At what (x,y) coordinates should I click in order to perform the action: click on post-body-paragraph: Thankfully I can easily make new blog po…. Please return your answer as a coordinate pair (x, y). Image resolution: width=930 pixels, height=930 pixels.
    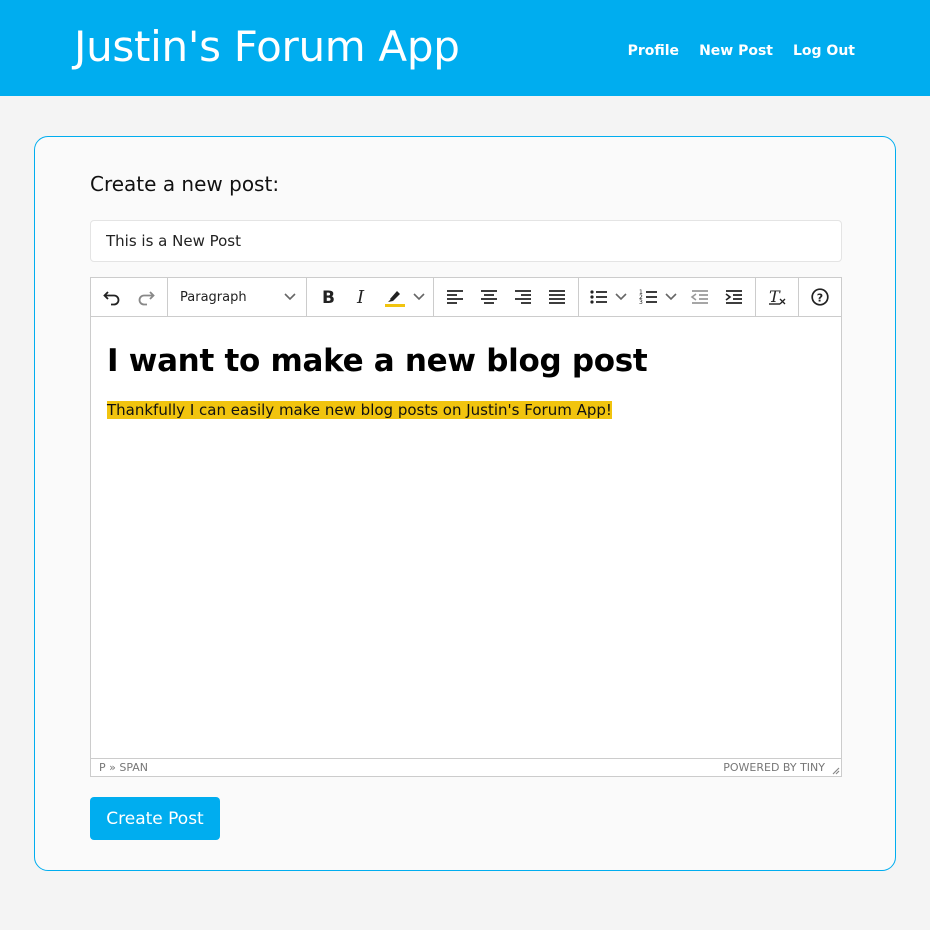
    Looking at the image, I should click on (466, 410).